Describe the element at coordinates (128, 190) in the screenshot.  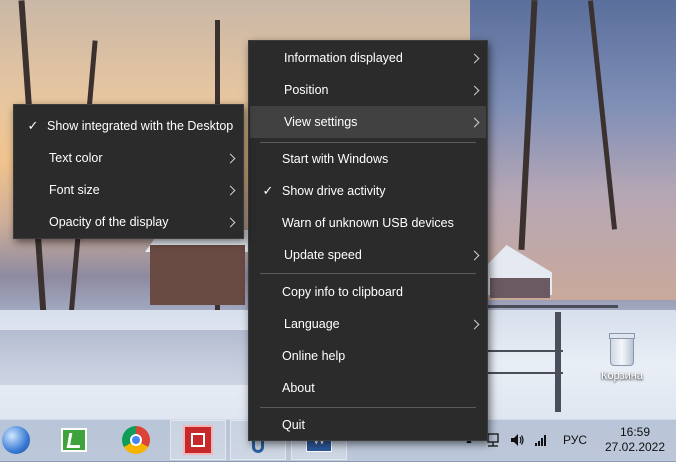
I see `submenu-item-font-size: Font size` at that location.